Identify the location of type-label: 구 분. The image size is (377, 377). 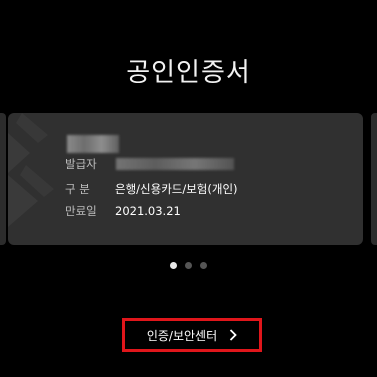
(77, 189).